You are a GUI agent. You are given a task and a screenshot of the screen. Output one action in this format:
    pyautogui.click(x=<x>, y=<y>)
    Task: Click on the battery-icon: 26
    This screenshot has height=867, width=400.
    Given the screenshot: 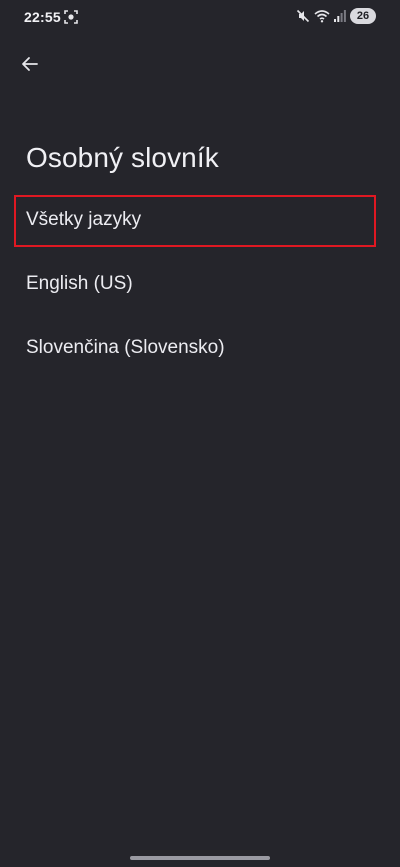 What is the action you would take?
    pyautogui.click(x=363, y=16)
    